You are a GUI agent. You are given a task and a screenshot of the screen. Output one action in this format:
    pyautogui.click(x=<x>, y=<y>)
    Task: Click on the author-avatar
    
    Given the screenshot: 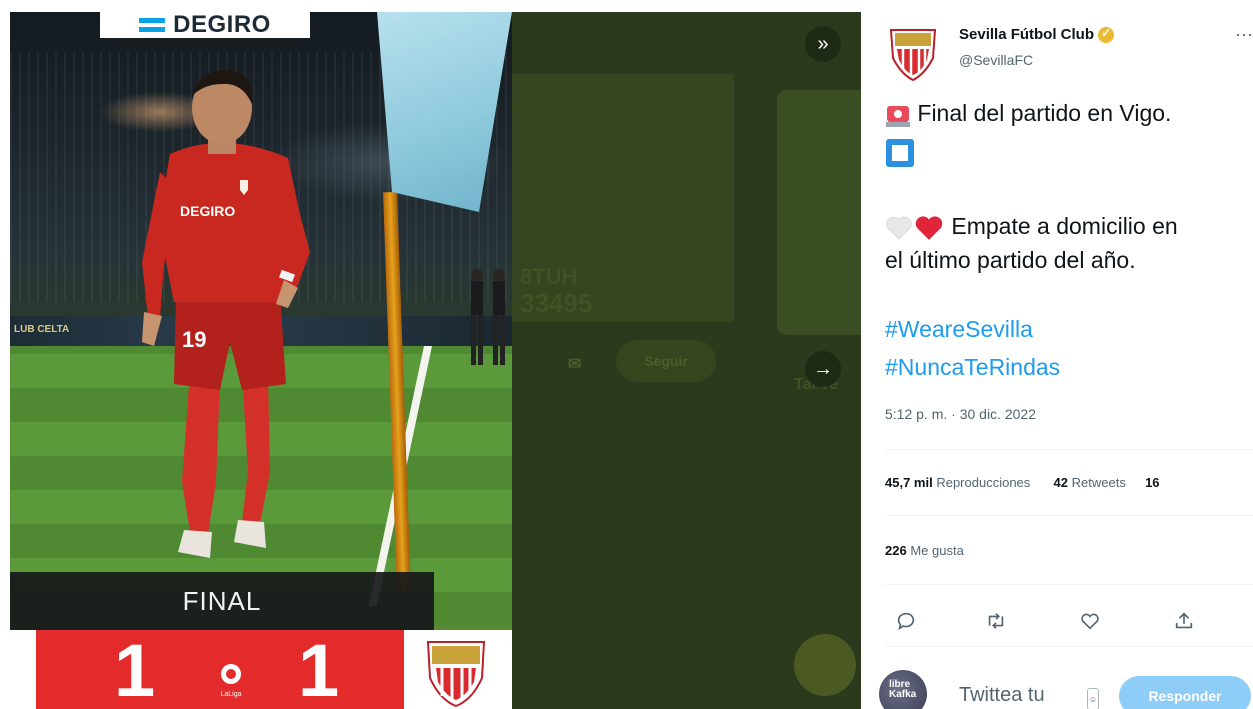 What is the action you would take?
    pyautogui.click(x=913, y=53)
    